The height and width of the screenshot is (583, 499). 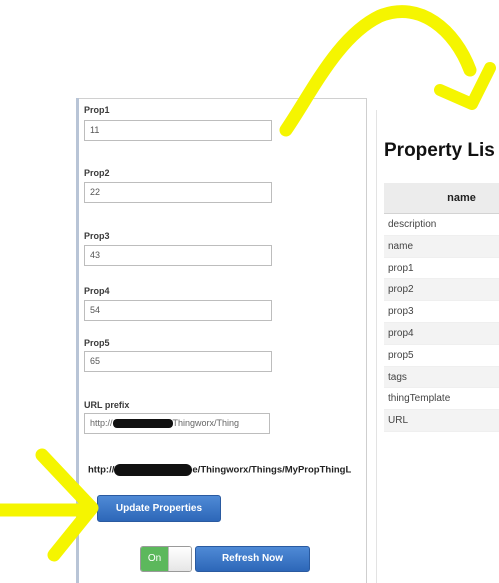 What do you see at coordinates (441, 269) in the screenshot?
I see `table-row: prop1` at bounding box center [441, 269].